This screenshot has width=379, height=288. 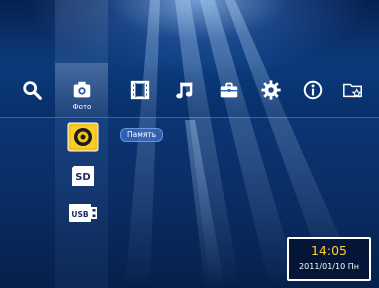 I want to click on usb-drive-icon: USB, so click(x=83, y=213).